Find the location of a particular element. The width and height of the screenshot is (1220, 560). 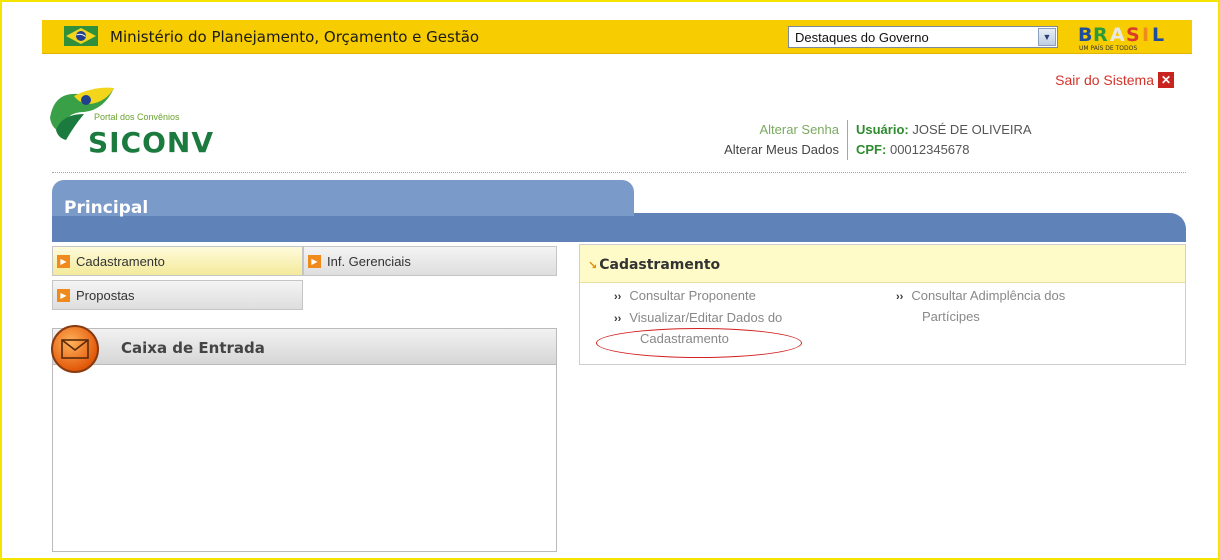

logout-label: Sair do Sistema is located at coordinates (1104, 80).